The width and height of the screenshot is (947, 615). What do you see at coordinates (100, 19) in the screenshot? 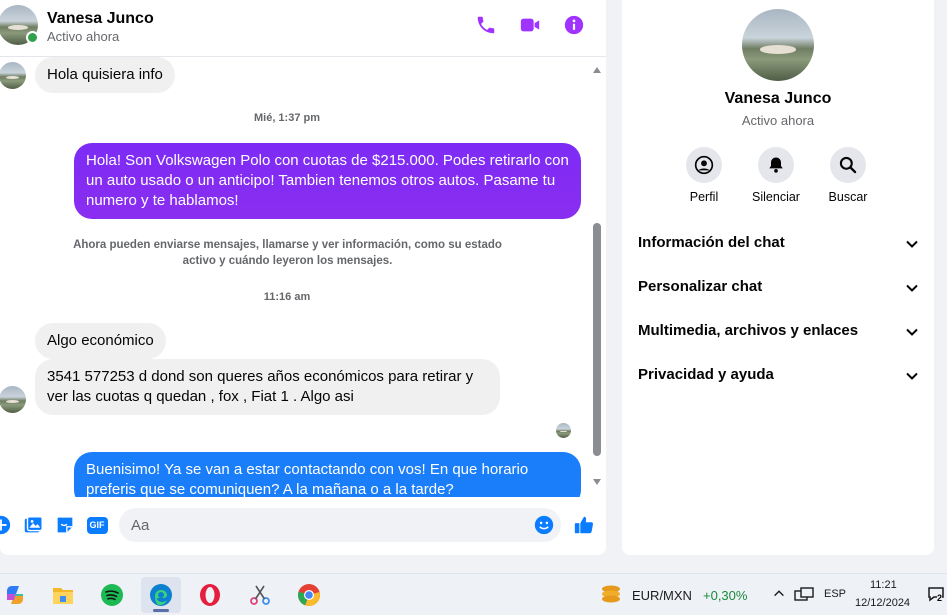
I see `contact-name: Vanesa Junco` at bounding box center [100, 19].